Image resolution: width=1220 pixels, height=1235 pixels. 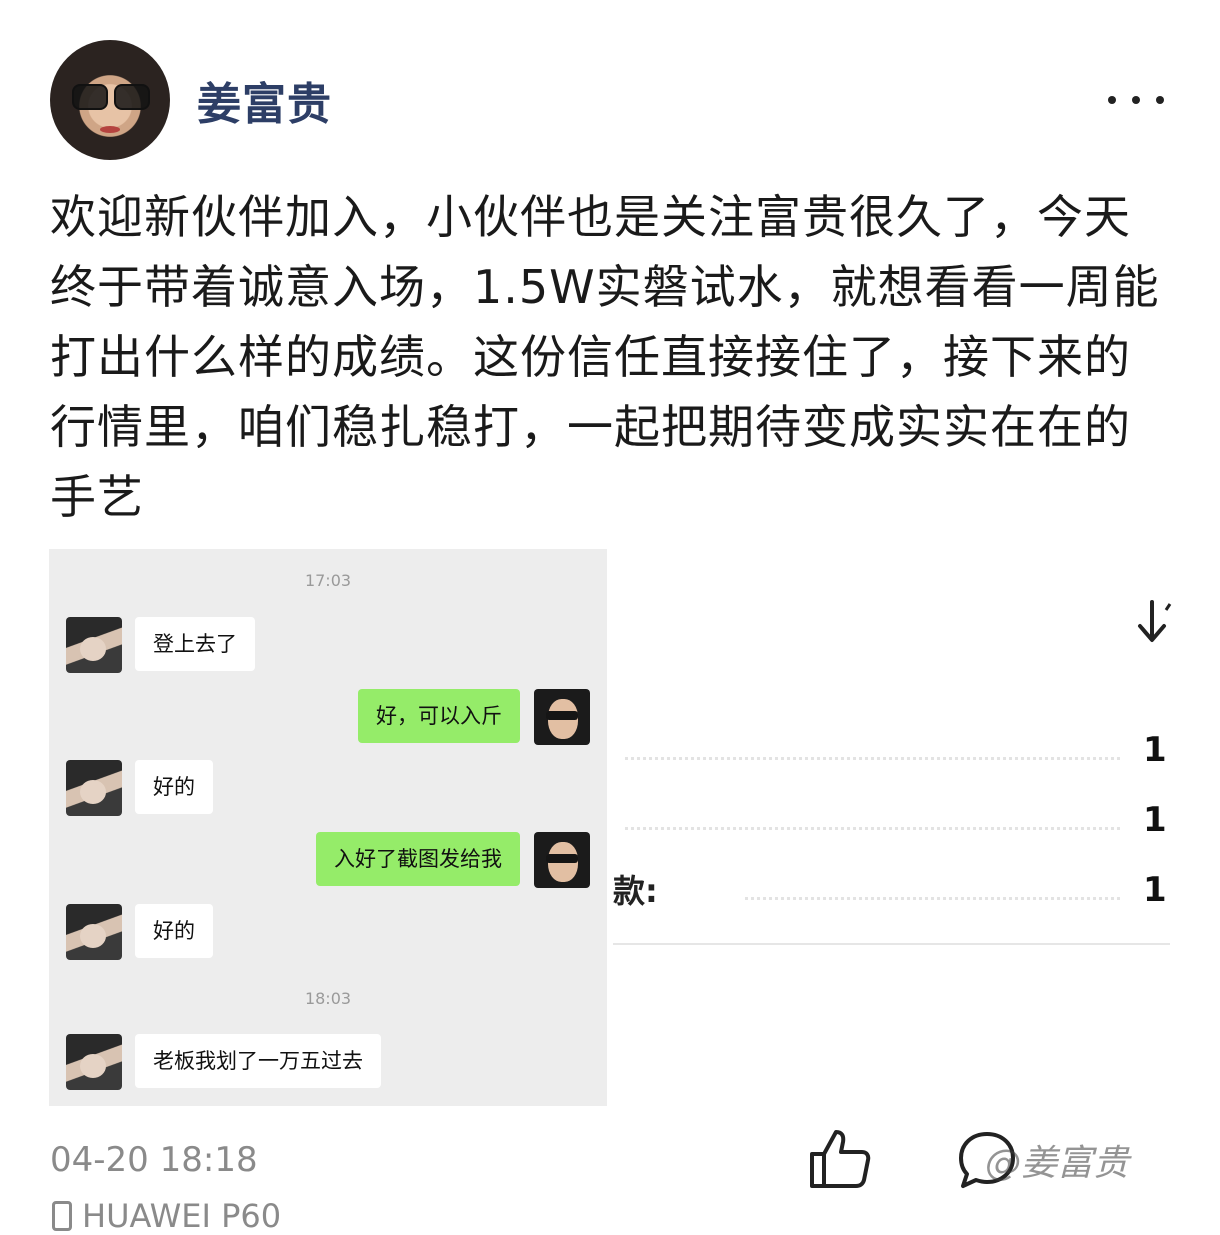 I want to click on phone-icon, so click(x=62, y=1216).